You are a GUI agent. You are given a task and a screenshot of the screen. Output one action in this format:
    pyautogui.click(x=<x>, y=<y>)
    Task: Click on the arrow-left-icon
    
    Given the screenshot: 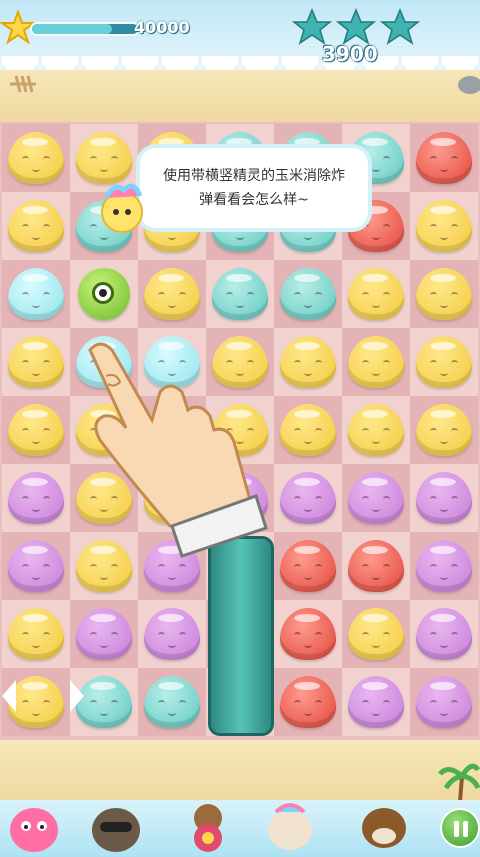 What is the action you would take?
    pyautogui.click(x=9, y=696)
    